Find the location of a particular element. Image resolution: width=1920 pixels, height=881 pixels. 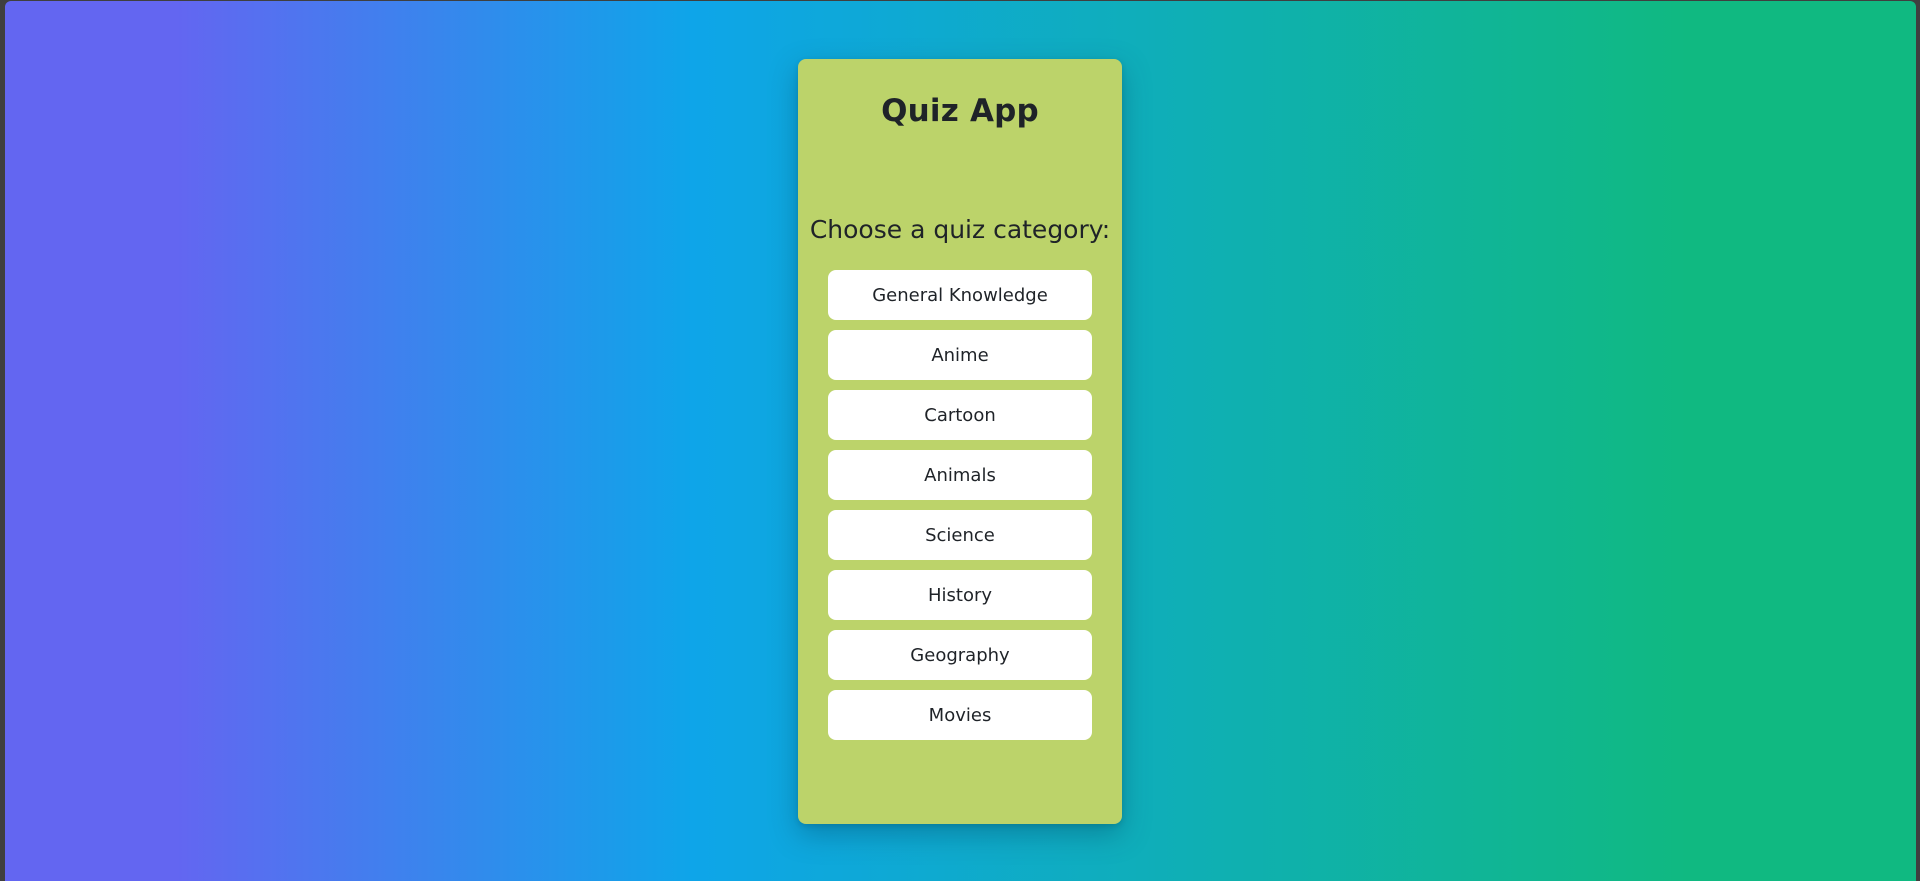

category-button-geography: Geography is located at coordinates (960, 655).